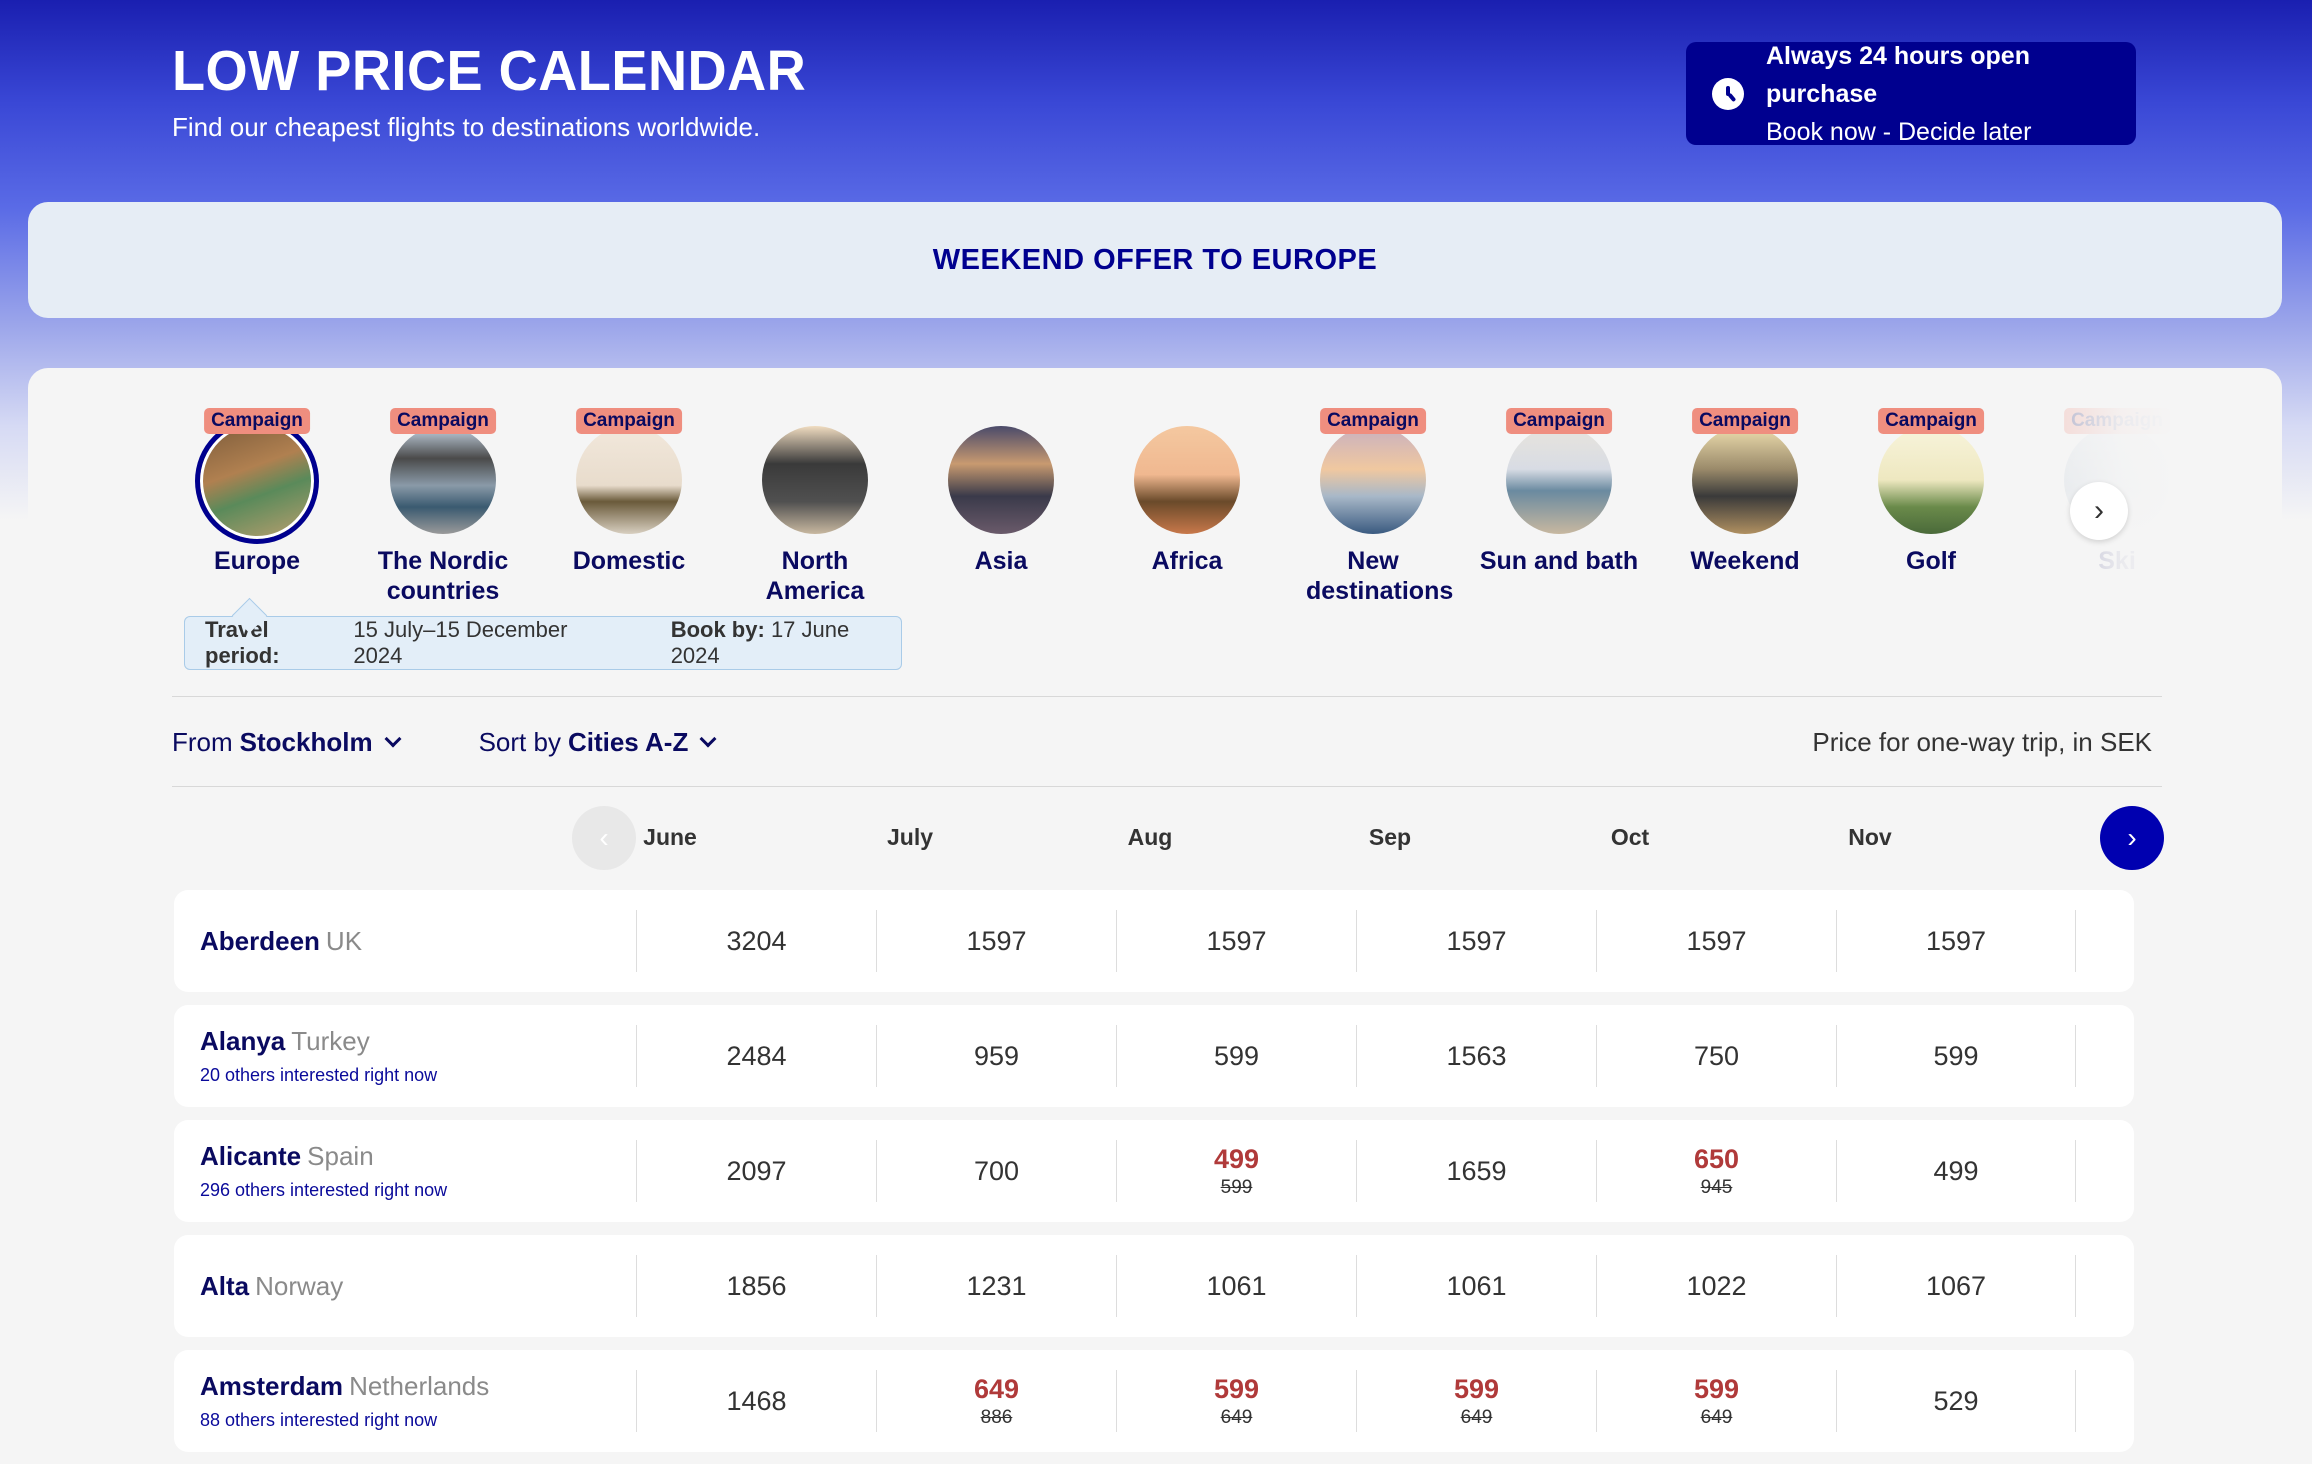  What do you see at coordinates (419, 1386) in the screenshot?
I see `country-name: Netherlands` at bounding box center [419, 1386].